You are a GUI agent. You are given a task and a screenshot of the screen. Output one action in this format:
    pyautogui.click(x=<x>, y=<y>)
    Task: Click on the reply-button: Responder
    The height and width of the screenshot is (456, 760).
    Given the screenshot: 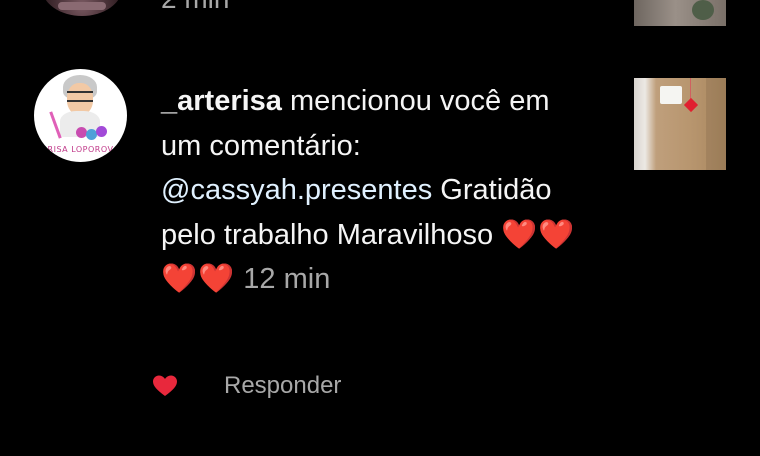 What is the action you would take?
    pyautogui.click(x=282, y=386)
    